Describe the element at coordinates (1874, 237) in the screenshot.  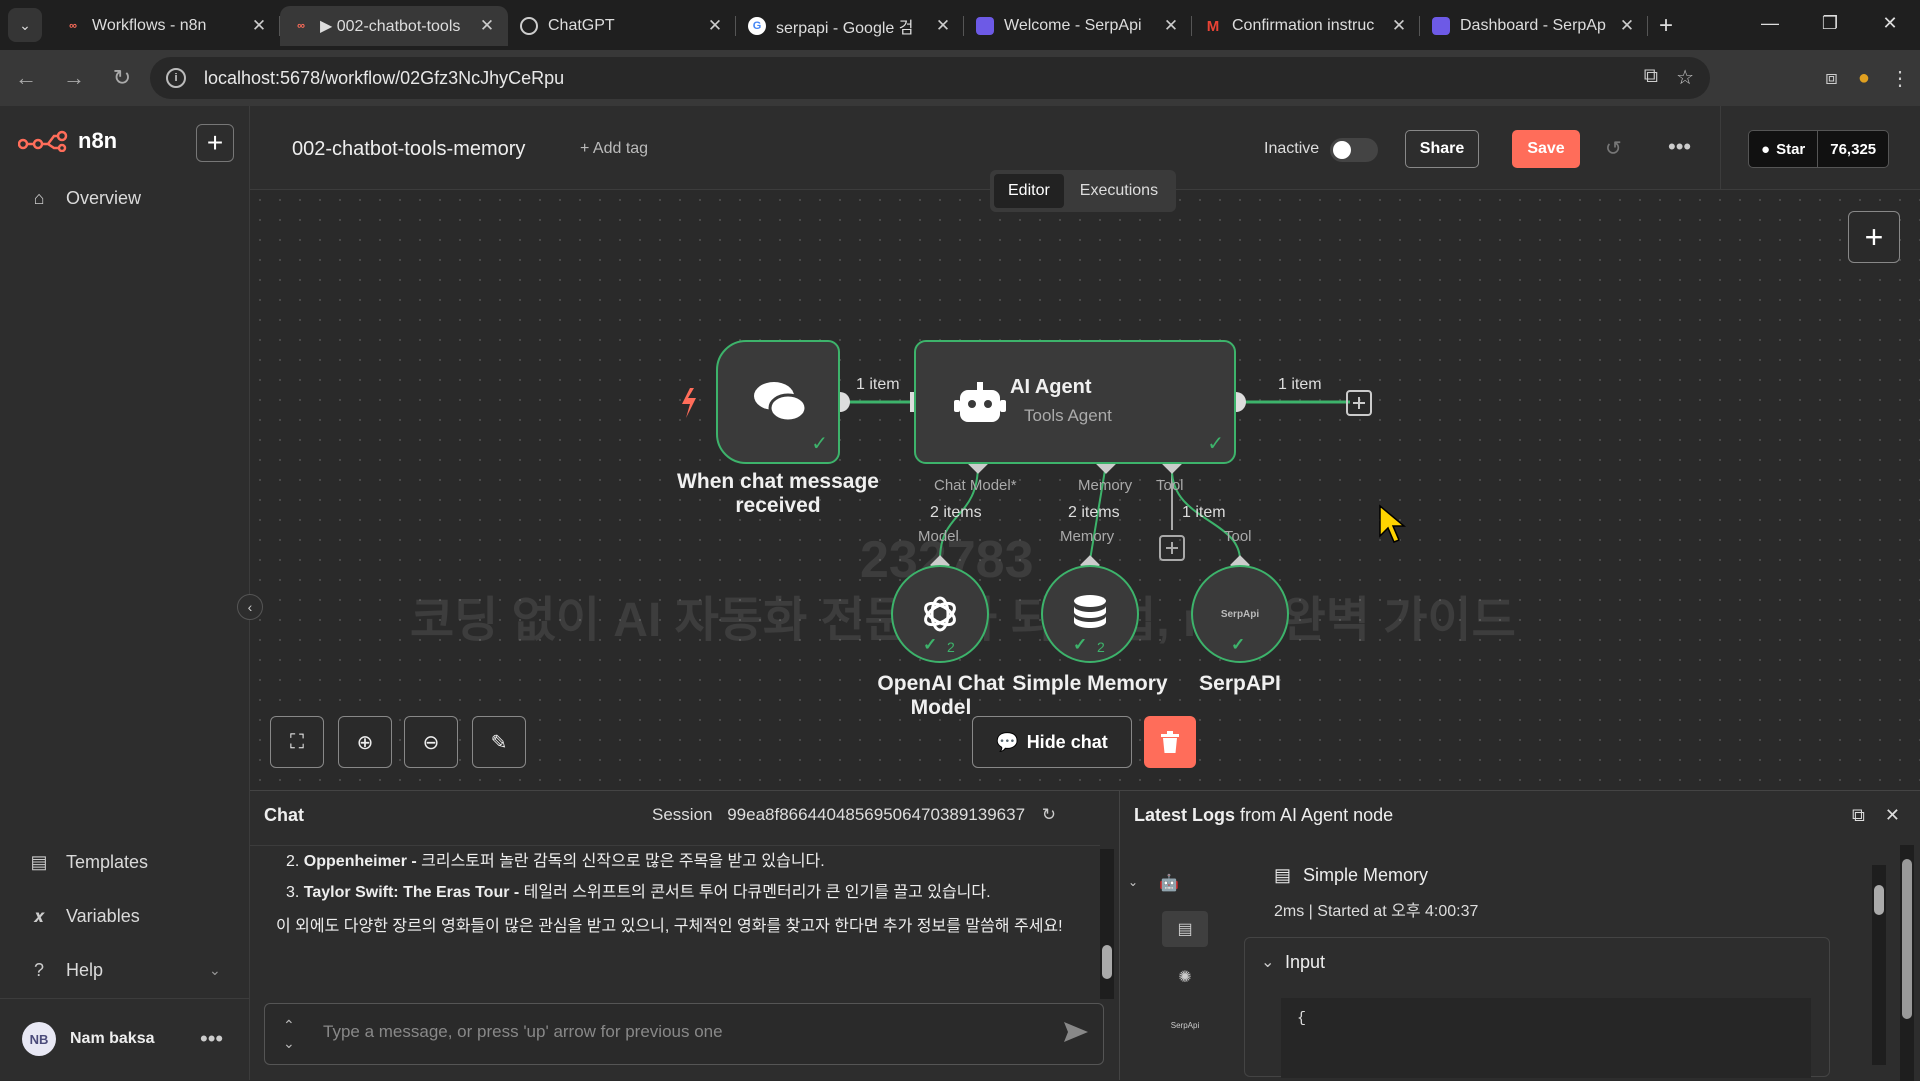
I see `add-node-button: +` at that location.